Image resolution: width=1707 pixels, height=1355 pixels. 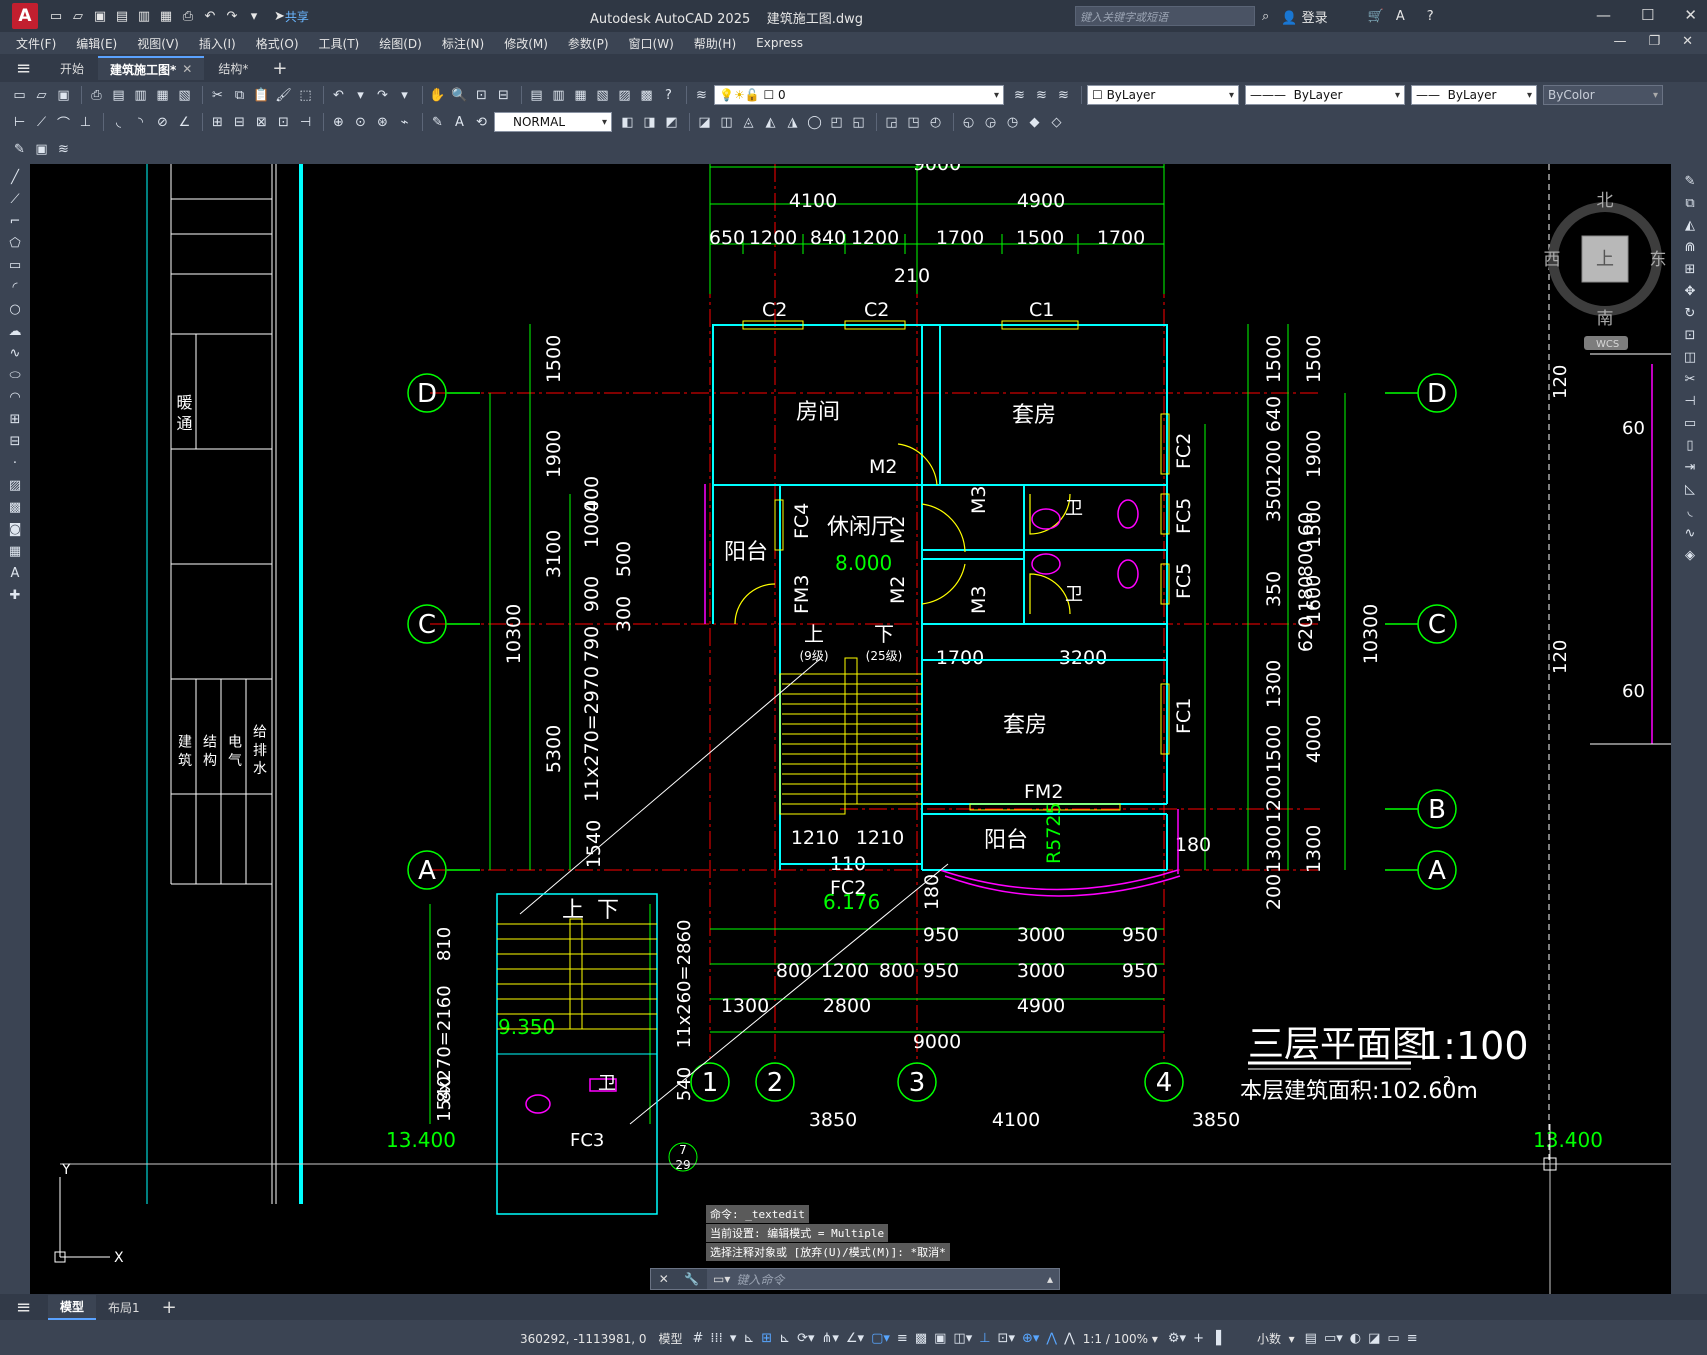 I want to click on jogged-icon: ◝, so click(x=140, y=122).